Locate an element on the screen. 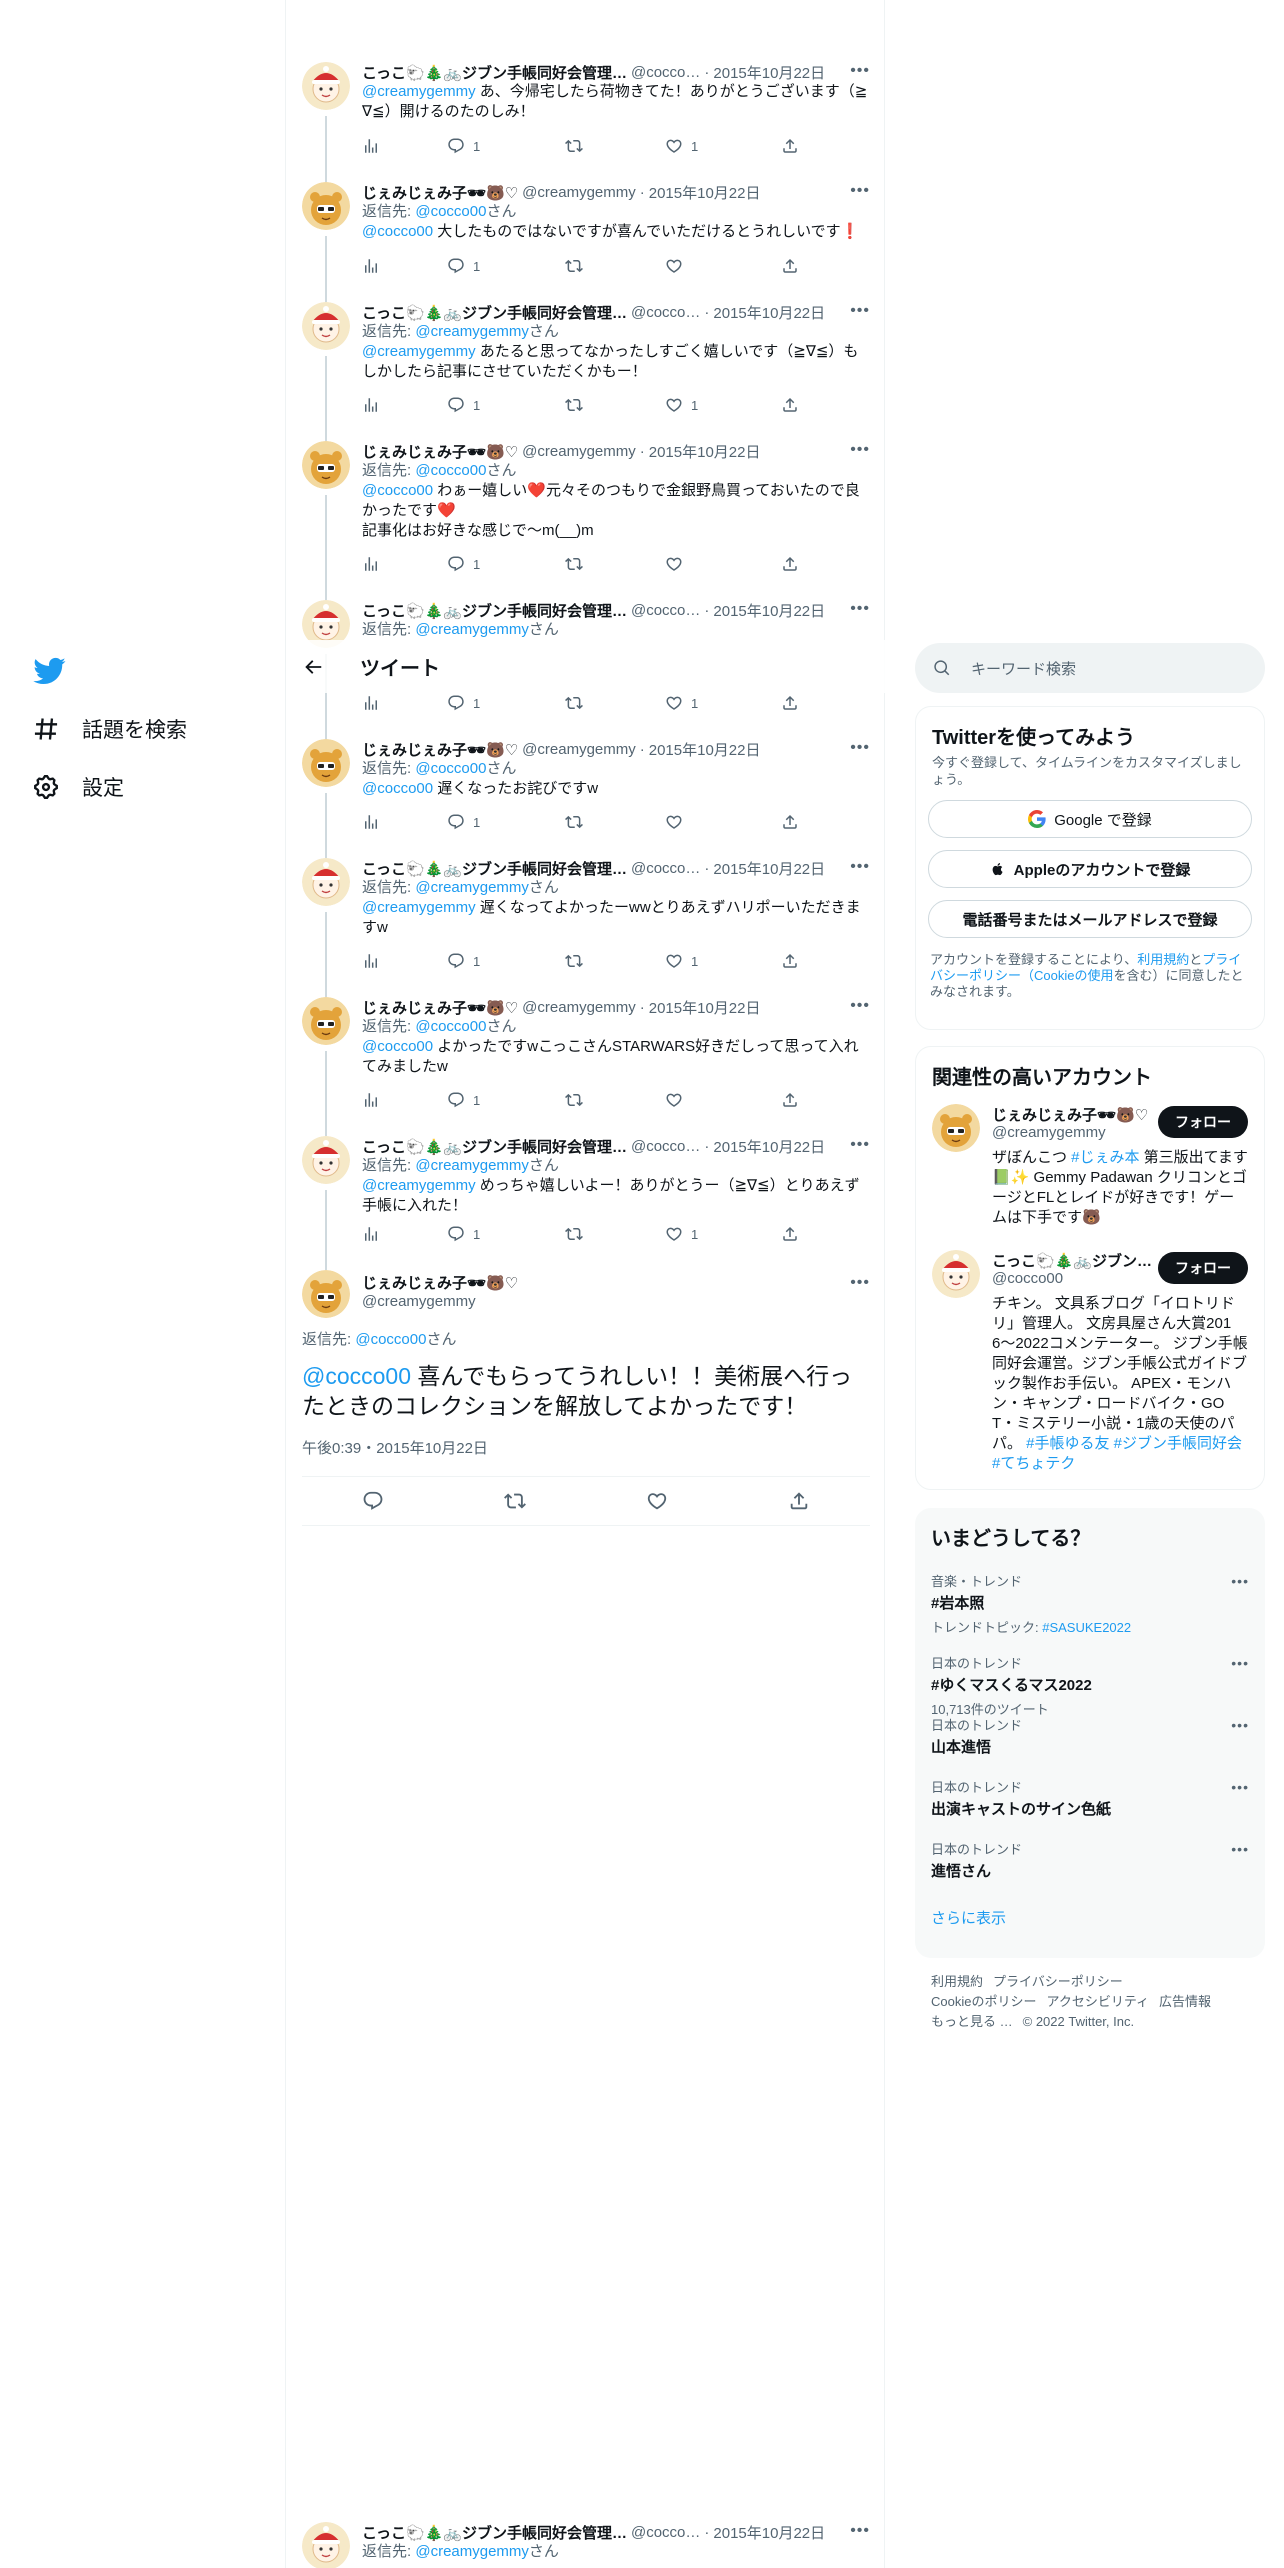  footer-link: 広告情報 is located at coordinates (1185, 2001).